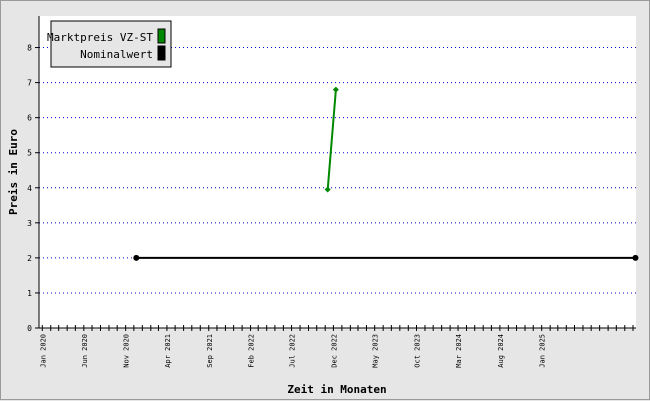 This screenshot has height=401, width=650. I want to click on y-tick-label: 3, so click(29, 223).